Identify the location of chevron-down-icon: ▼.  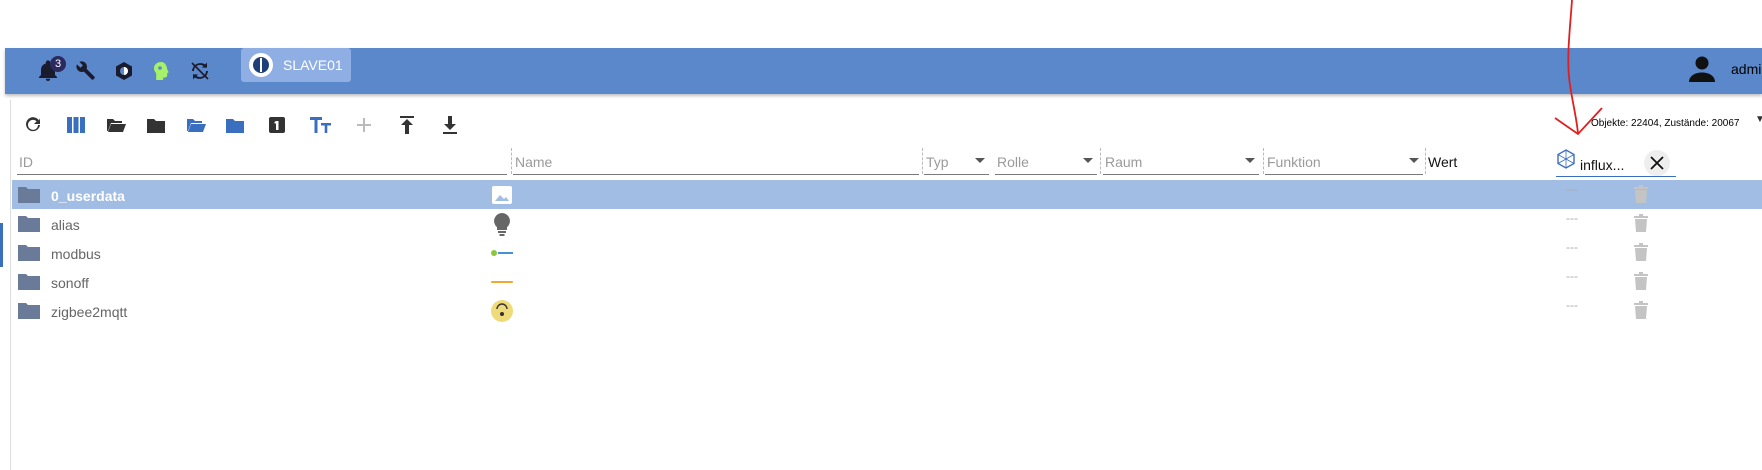
(1758, 119).